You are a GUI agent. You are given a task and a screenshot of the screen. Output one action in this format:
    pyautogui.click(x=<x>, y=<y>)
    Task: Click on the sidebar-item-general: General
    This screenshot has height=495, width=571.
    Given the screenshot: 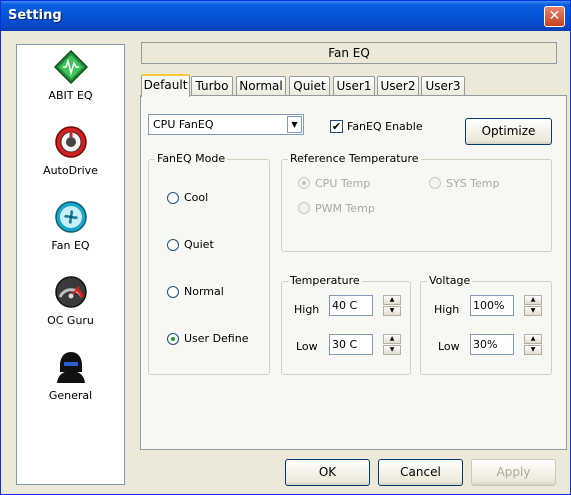 What is the action you would take?
    pyautogui.click(x=70, y=376)
    